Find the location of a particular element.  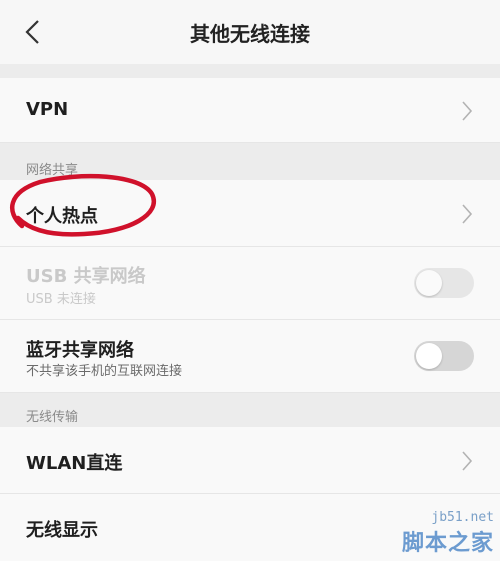

hotspot-row: 个人热点 is located at coordinates (250, 213).